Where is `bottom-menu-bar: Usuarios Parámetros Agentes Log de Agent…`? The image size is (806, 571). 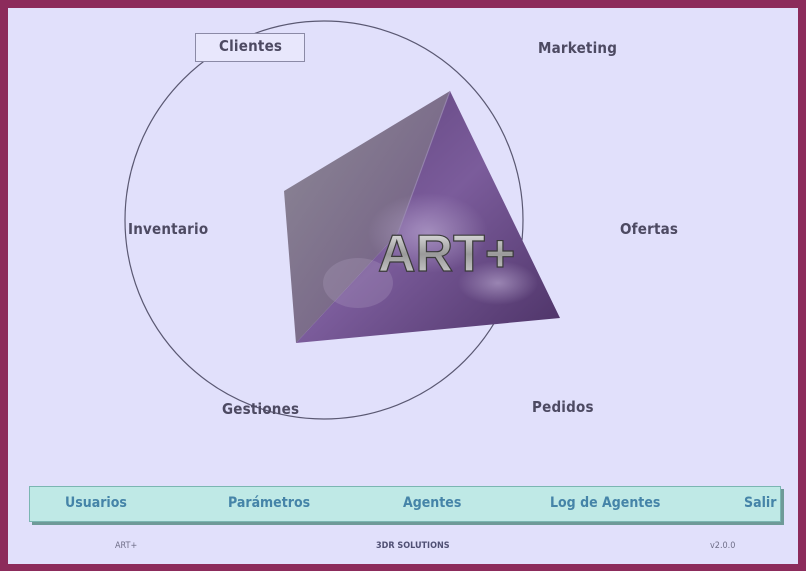
bottom-menu-bar: Usuarios Parámetros Agentes Log de Agent… is located at coordinates (405, 504).